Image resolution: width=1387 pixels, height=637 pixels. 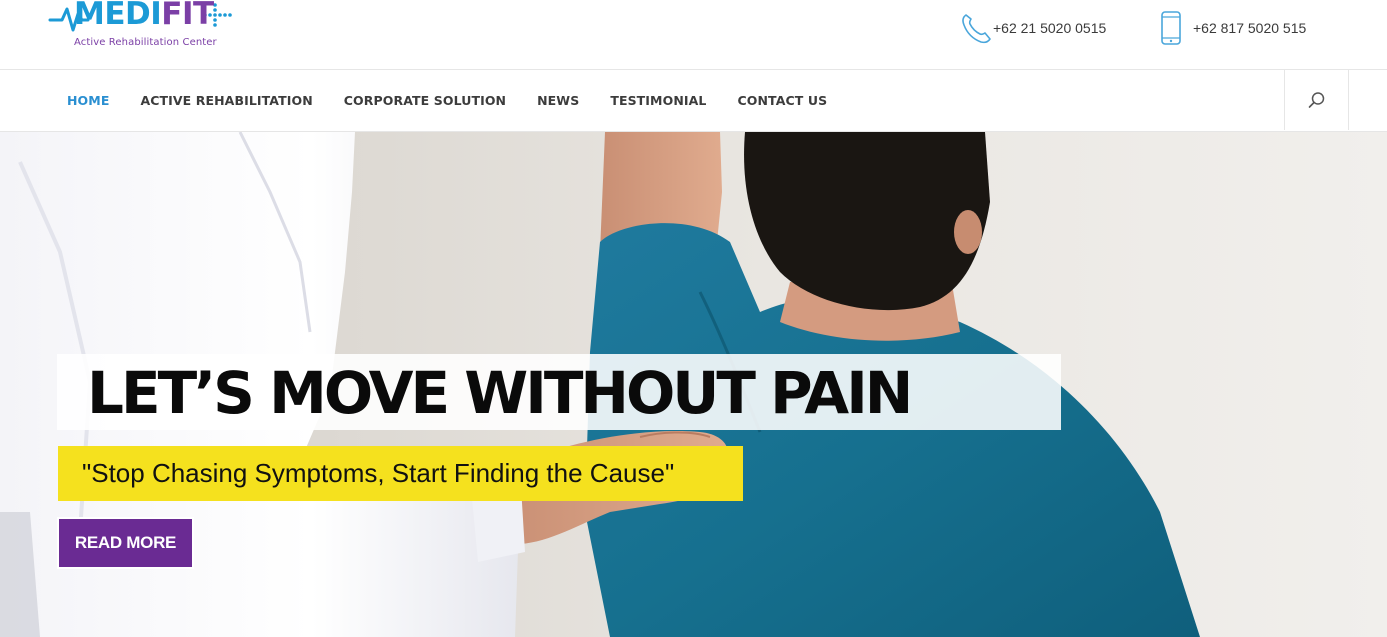 I want to click on search-icon, so click(x=1316, y=100).